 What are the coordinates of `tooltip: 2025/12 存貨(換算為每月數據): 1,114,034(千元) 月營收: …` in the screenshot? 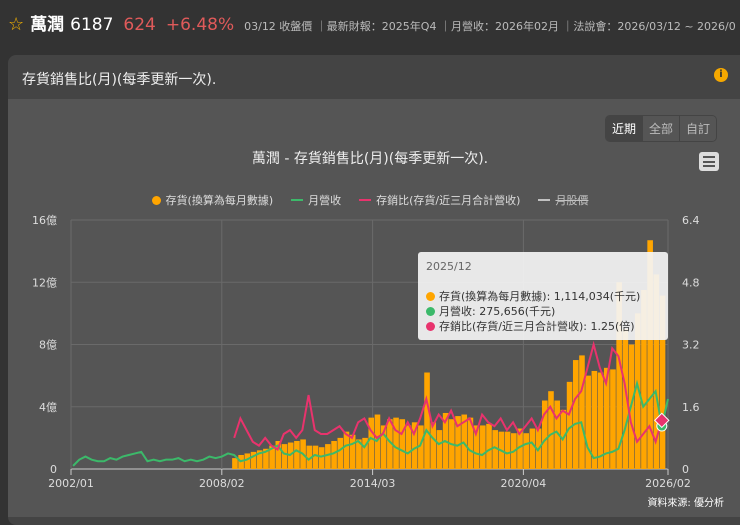 It's located at (543, 296).